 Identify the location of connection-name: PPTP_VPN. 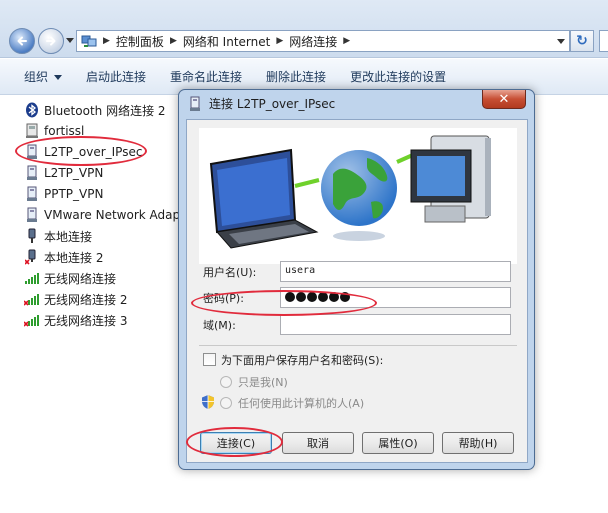
(74, 194).